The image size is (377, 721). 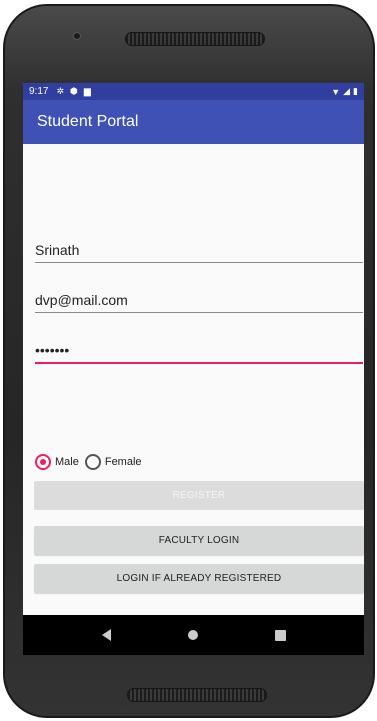 I want to click on front-camera, so click(x=77, y=36).